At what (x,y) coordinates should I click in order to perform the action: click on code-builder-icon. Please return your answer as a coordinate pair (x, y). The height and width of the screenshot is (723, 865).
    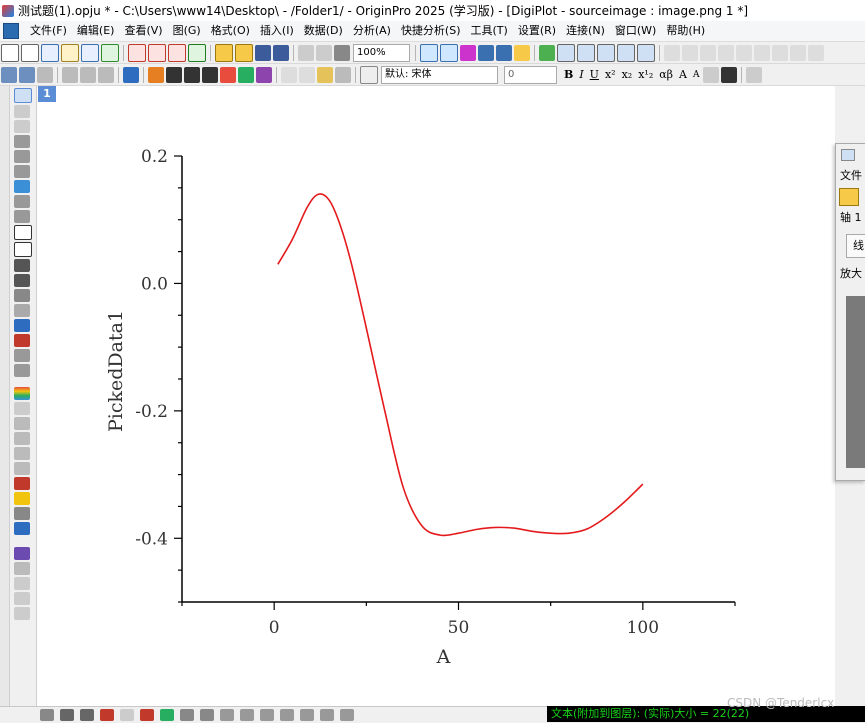
    Looking at the image, I should click on (468, 52).